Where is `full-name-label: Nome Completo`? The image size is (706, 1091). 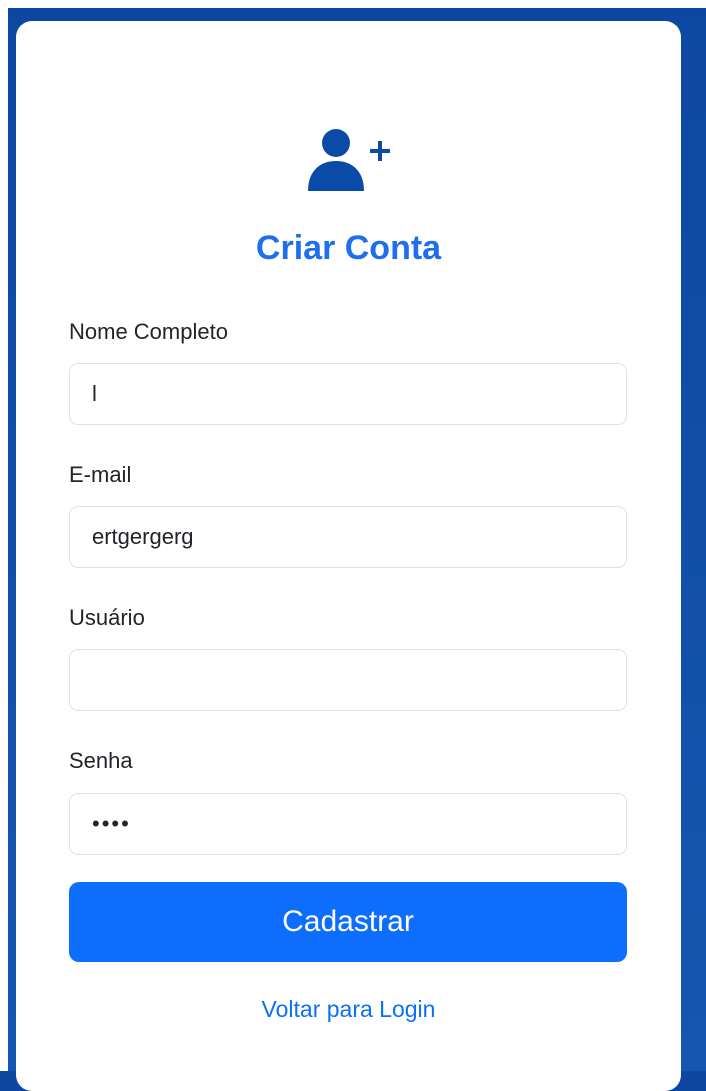 full-name-label: Nome Completo is located at coordinates (148, 331).